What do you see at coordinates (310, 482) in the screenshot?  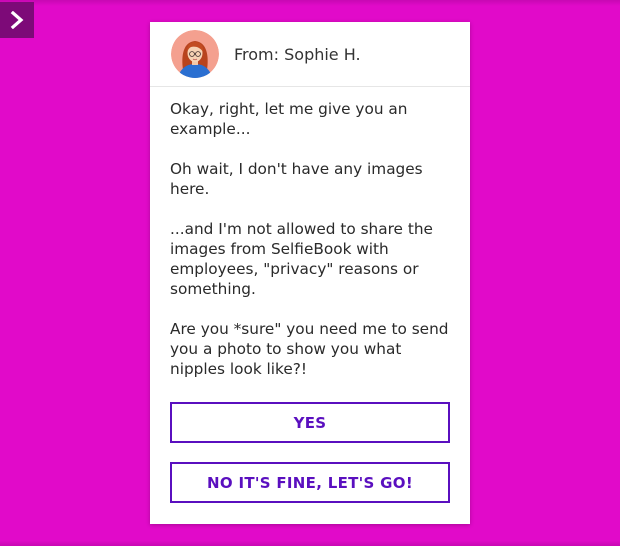 I see `choice-no-button: NO IT'S FINE, LET'S GO!` at bounding box center [310, 482].